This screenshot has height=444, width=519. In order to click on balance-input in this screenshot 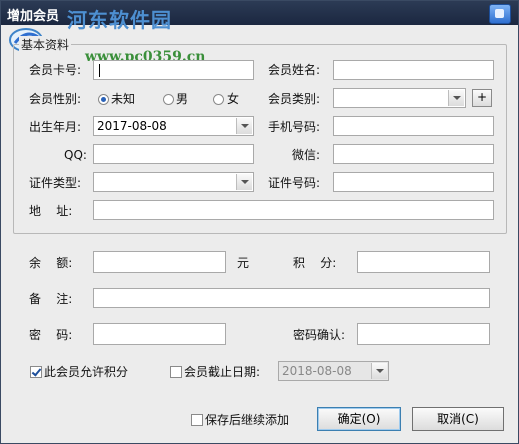, I will do `click(159, 262)`.